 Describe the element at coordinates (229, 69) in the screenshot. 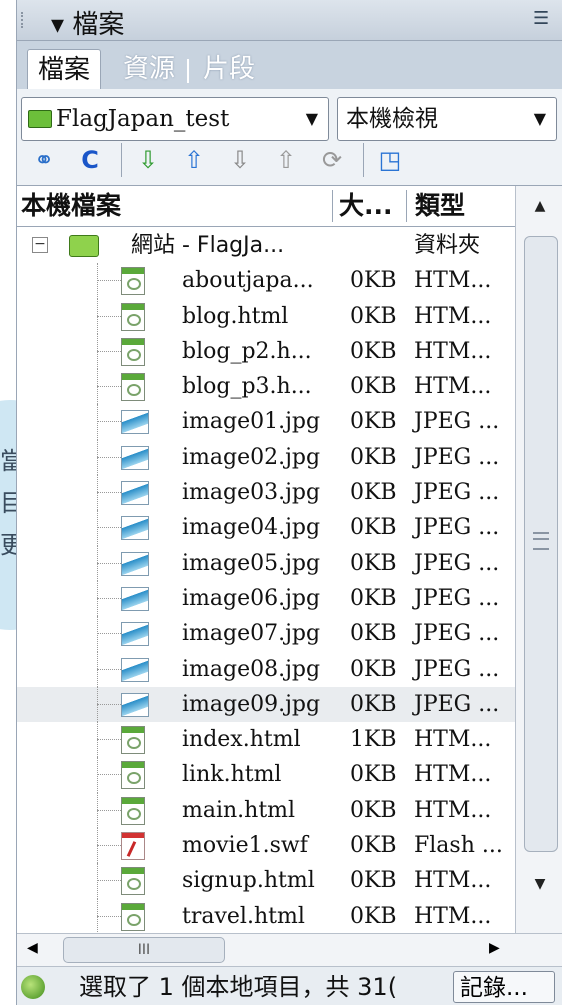

I see `tab-snippets: 片段` at that location.